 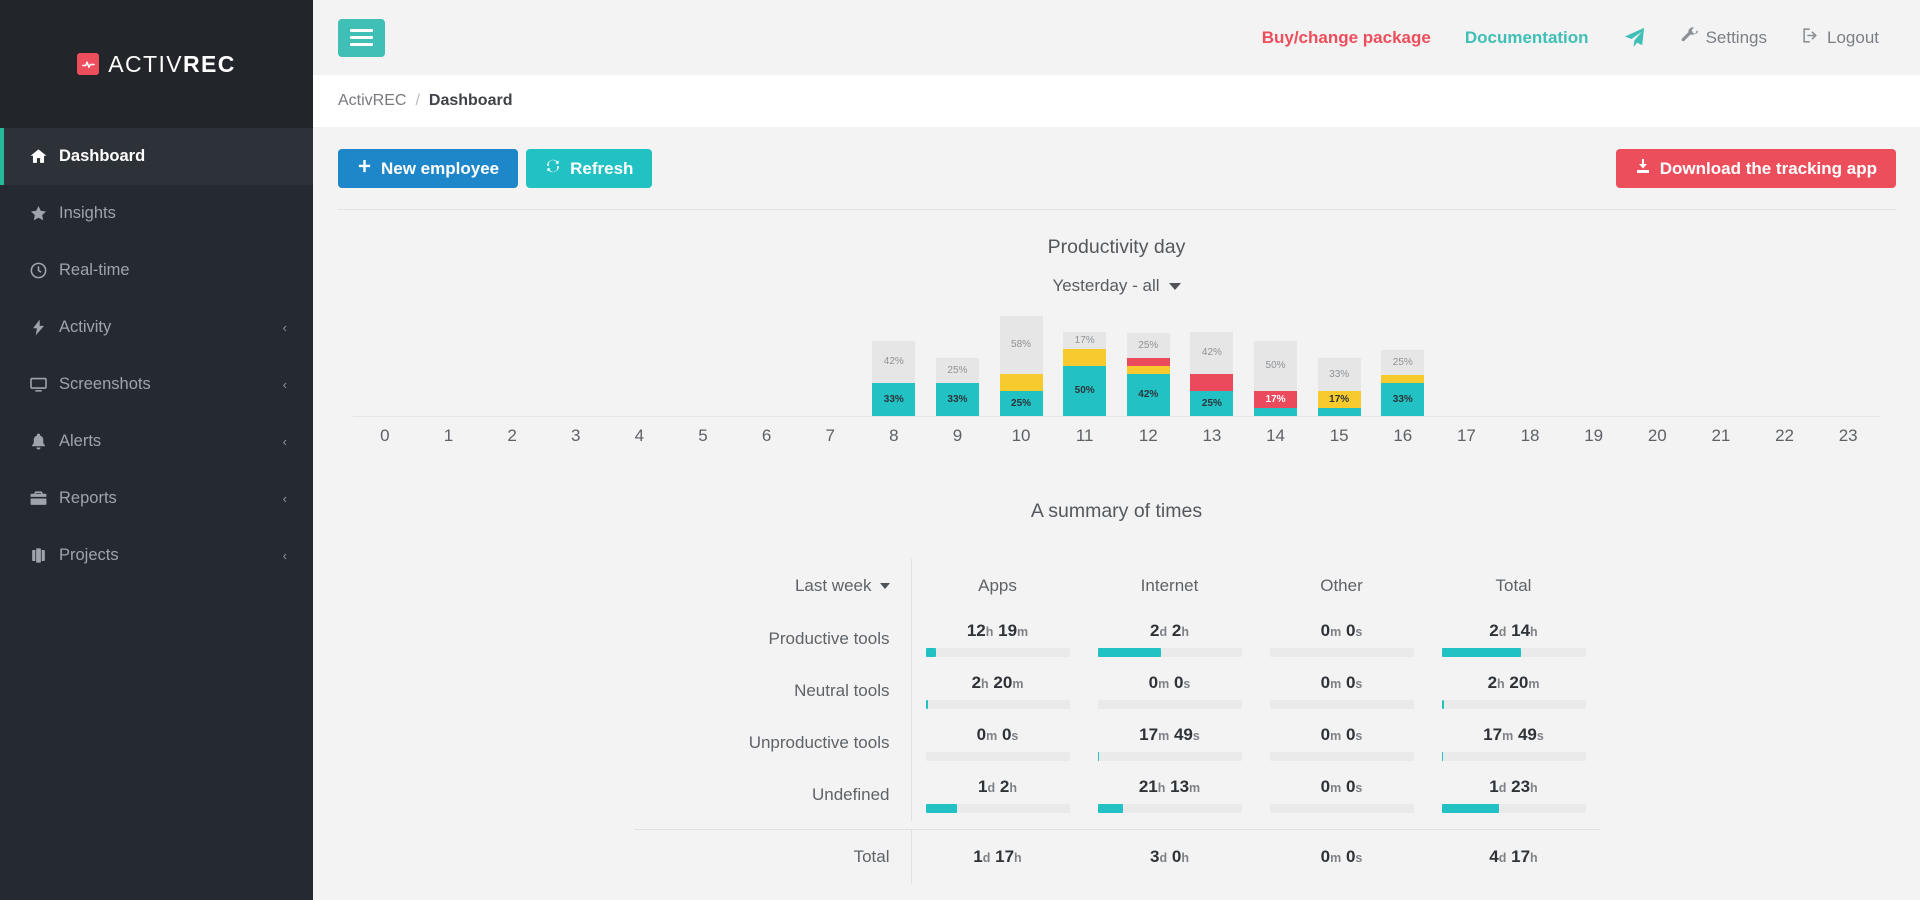 I want to click on xaxis-tick-16: 16, so click(x=1403, y=435).